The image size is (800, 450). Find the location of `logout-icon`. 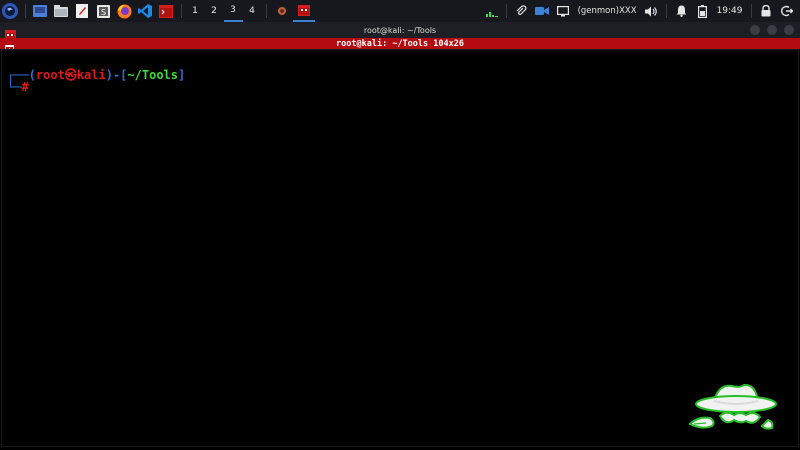

logout-icon is located at coordinates (787, 11).